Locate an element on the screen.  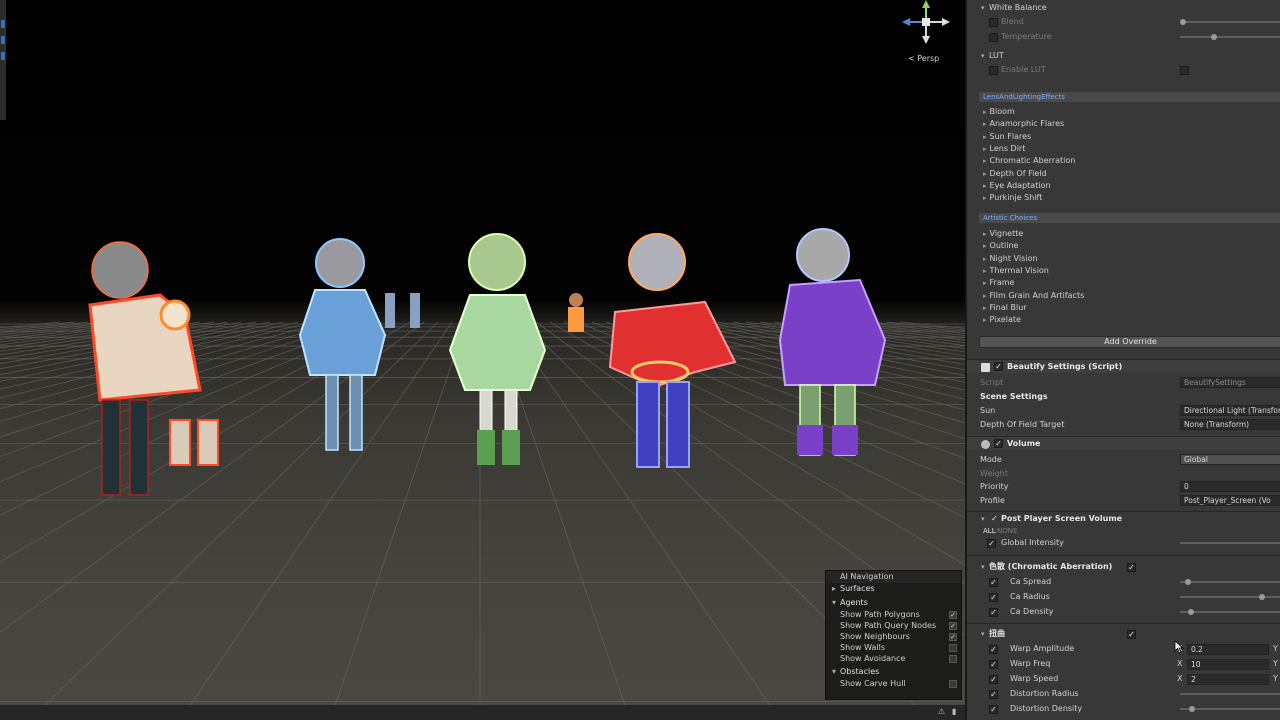
ca-radius-row: ✓ Ca Radius is located at coordinates (1123, 597).